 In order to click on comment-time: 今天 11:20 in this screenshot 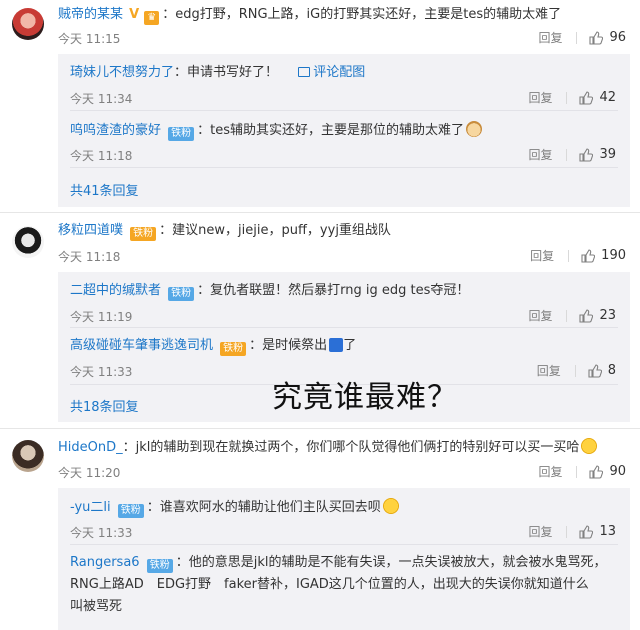, I will do `click(89, 473)`.